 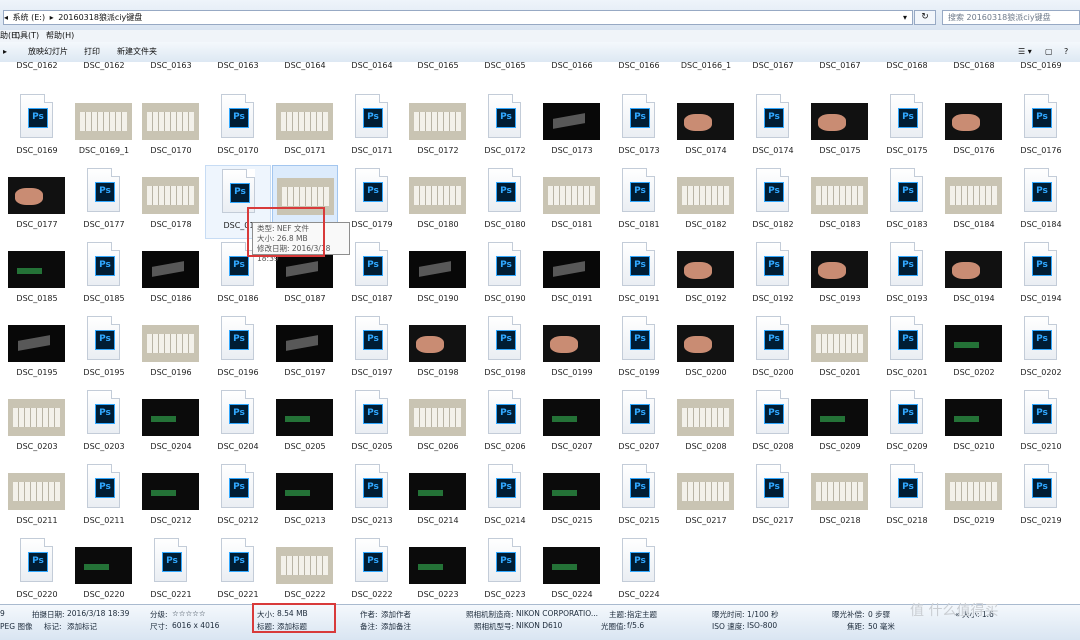 What do you see at coordinates (706, 276) in the screenshot?
I see `file-item: DSC_0192` at bounding box center [706, 276].